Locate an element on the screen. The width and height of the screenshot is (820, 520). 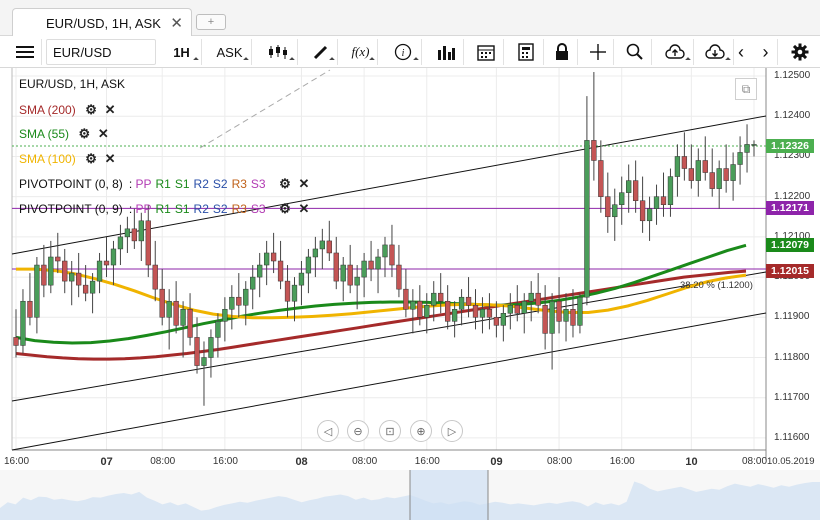
y-tick-label: 1.11900 is located at coordinates (792, 317).